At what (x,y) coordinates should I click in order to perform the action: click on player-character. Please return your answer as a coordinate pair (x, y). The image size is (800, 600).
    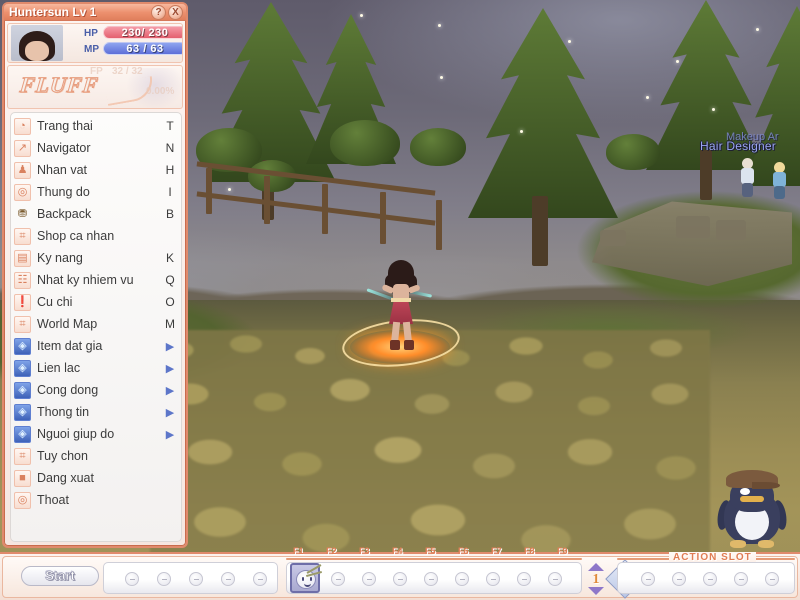
    Looking at the image, I should click on (401, 315).